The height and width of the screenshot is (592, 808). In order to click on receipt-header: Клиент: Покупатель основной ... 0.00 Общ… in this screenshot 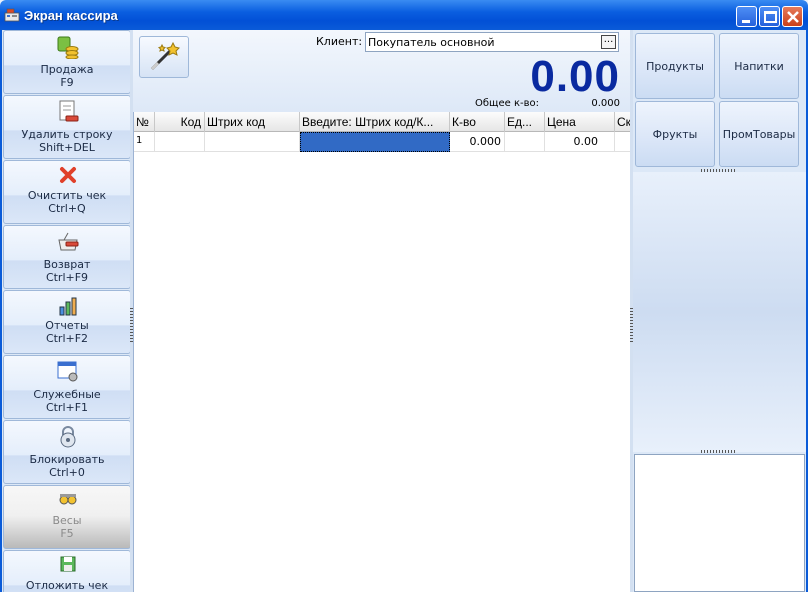, I will do `click(381, 71)`.